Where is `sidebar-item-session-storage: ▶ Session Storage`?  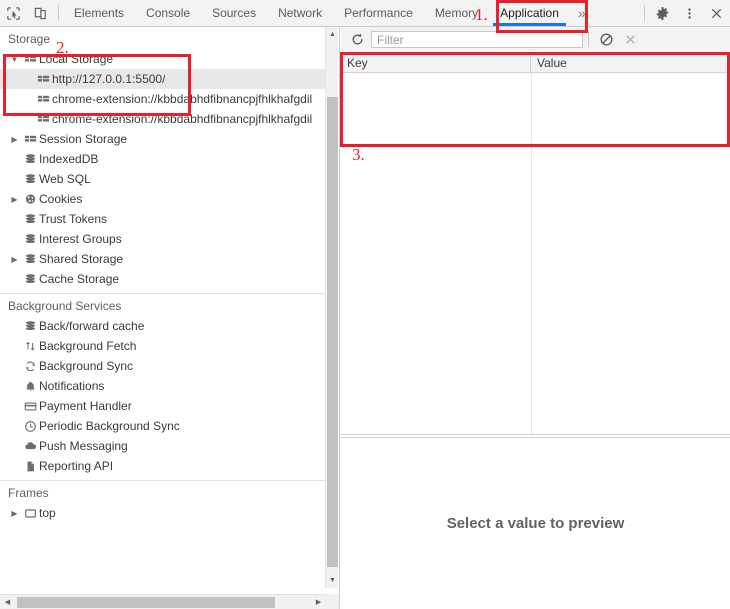
sidebar-item-session-storage: ▶ Session Storage is located at coordinates (163, 139).